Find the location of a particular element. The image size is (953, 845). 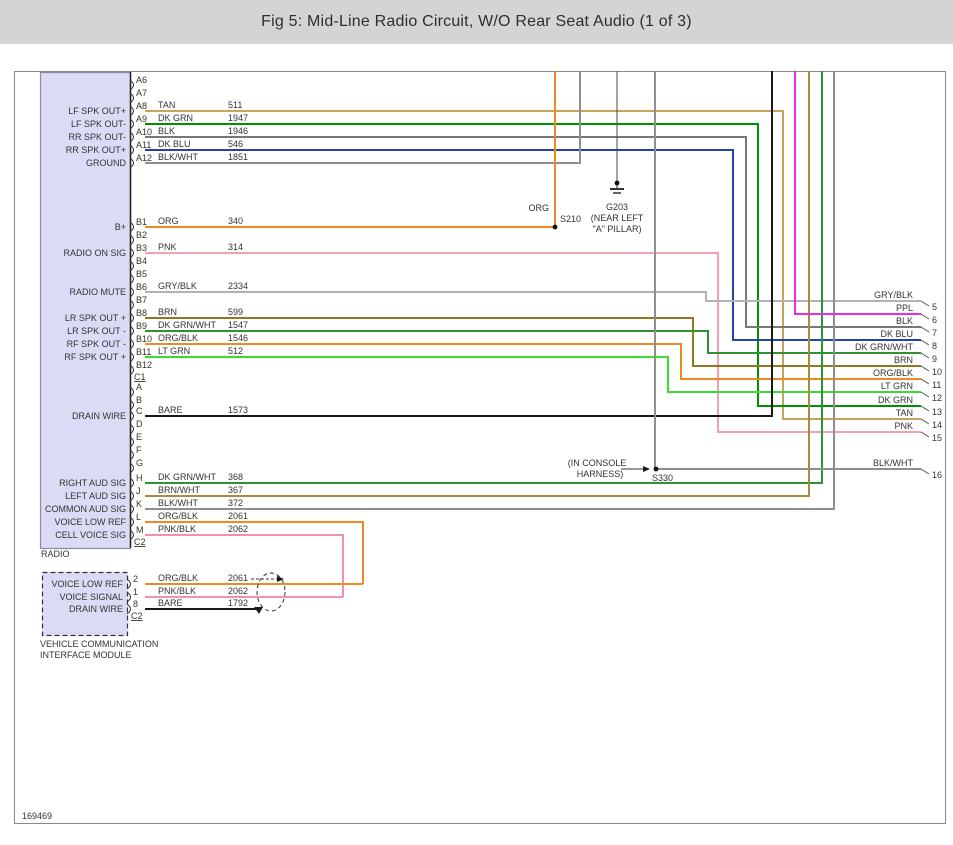

pin-id-vcim-2: 2 is located at coordinates (135, 579).